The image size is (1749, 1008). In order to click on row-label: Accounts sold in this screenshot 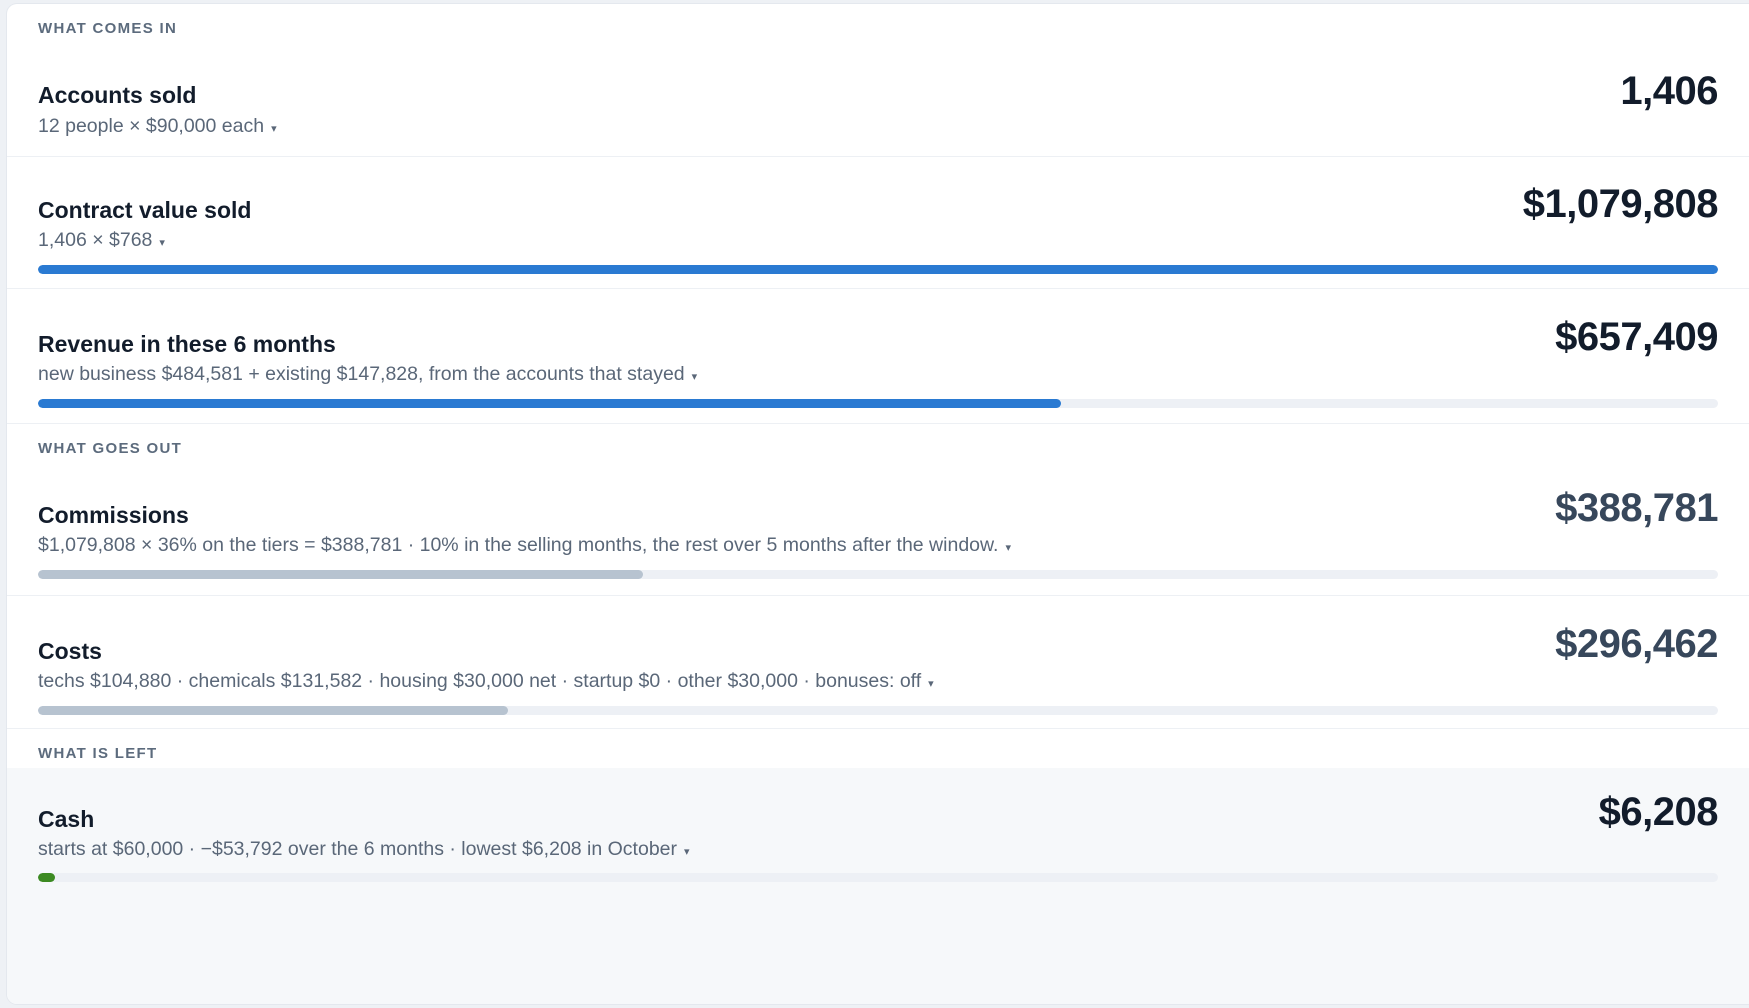, I will do `click(117, 95)`.